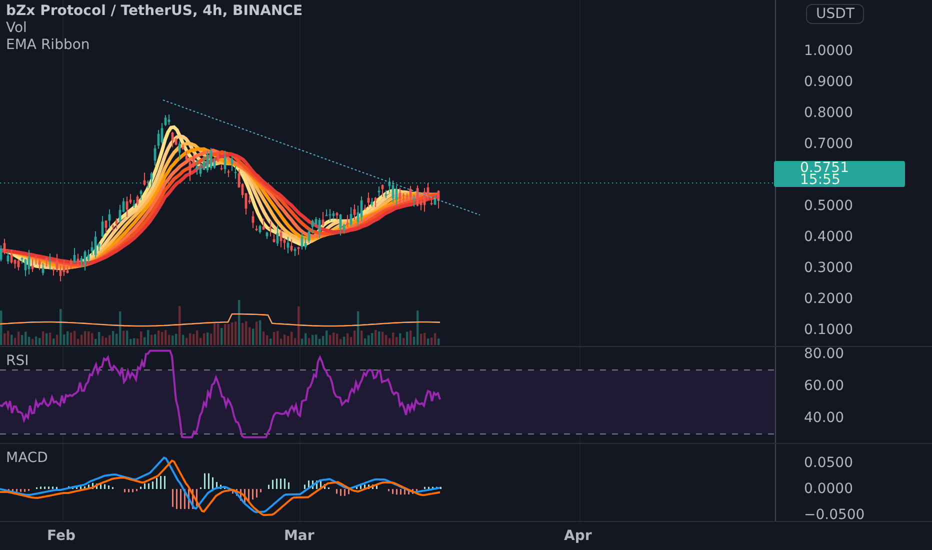 This screenshot has width=932, height=550. I want to click on price-label: 0.1000, so click(828, 330).